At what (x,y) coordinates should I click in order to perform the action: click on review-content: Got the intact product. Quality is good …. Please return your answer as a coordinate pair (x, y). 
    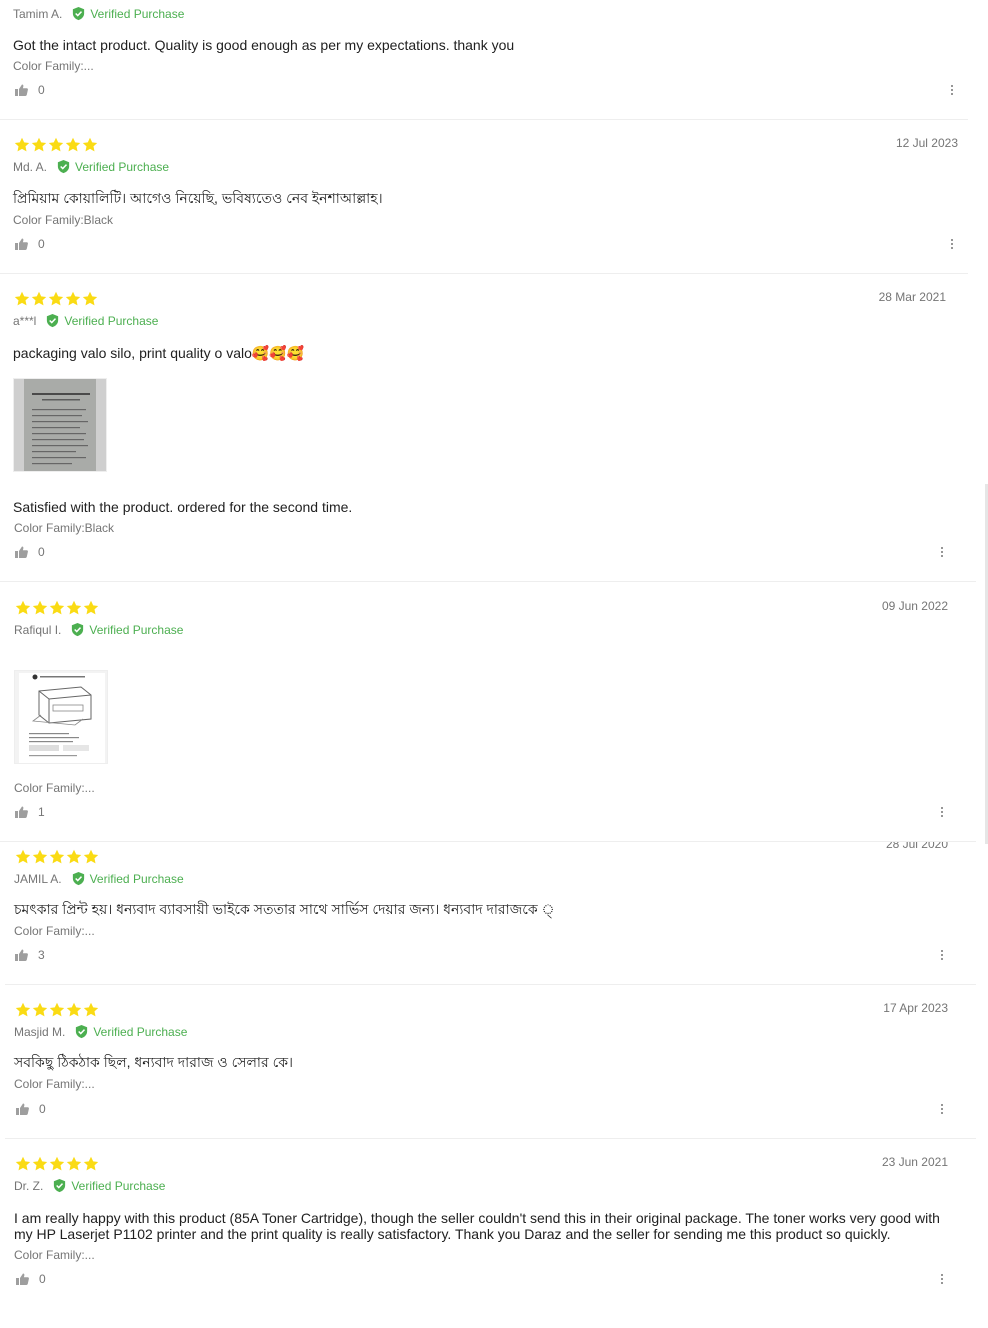
    Looking at the image, I should click on (264, 45).